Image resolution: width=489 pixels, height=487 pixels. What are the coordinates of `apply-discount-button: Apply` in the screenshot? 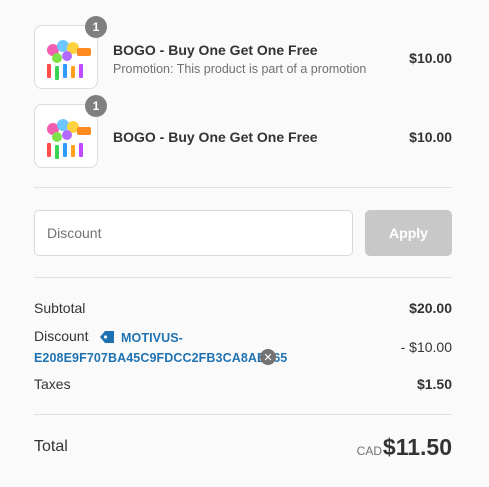 It's located at (408, 233).